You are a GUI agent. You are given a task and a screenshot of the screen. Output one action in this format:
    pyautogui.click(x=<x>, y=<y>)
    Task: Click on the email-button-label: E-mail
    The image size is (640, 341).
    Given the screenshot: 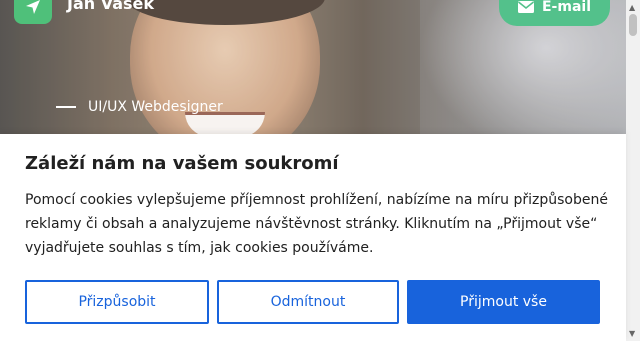 What is the action you would take?
    pyautogui.click(x=566, y=7)
    